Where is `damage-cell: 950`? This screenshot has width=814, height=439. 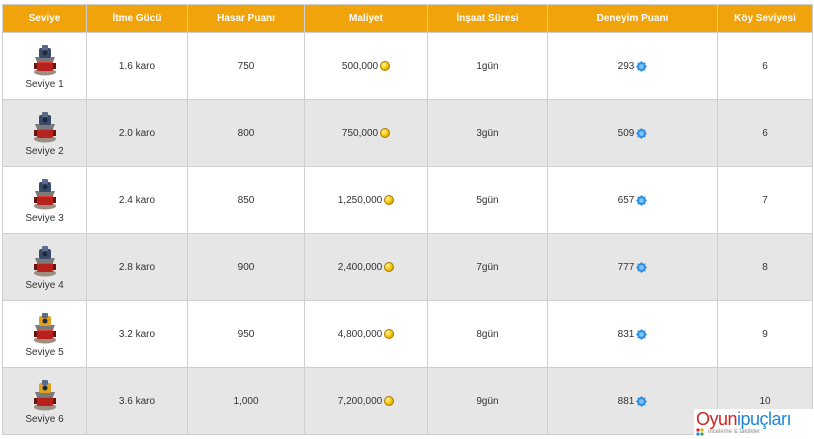 damage-cell: 950 is located at coordinates (246, 334).